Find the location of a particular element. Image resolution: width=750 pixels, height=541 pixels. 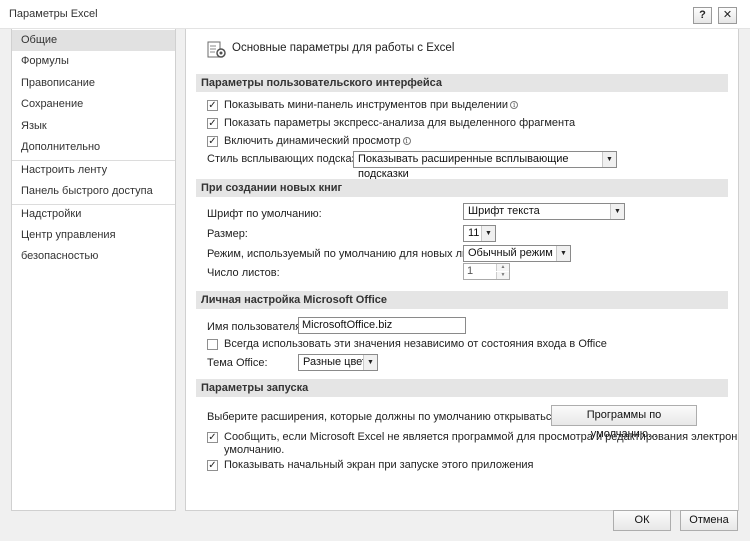

sidebar-item-general: Общие is located at coordinates (93, 40).